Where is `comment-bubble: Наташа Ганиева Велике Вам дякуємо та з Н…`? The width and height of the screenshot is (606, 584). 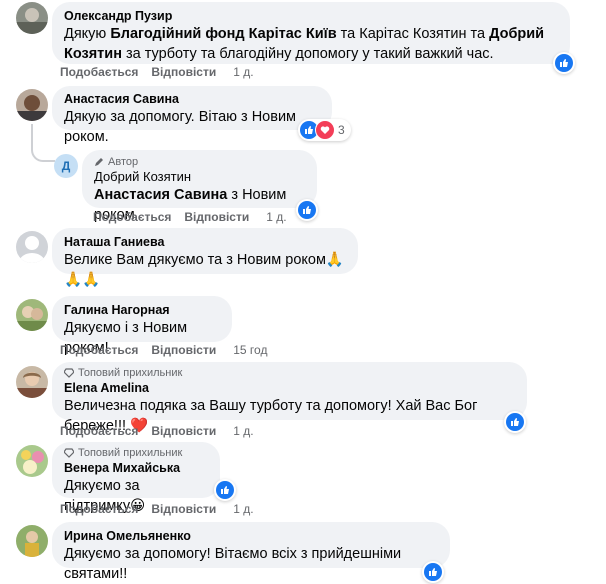
comment-bubble: Наташа Ганиева Велике Вам дякуємо та з Н… is located at coordinates (205, 258).